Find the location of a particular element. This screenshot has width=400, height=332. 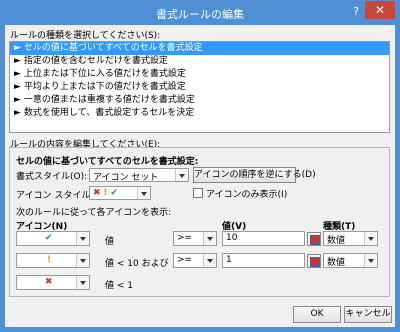

help-button: ? is located at coordinates (356, 12).